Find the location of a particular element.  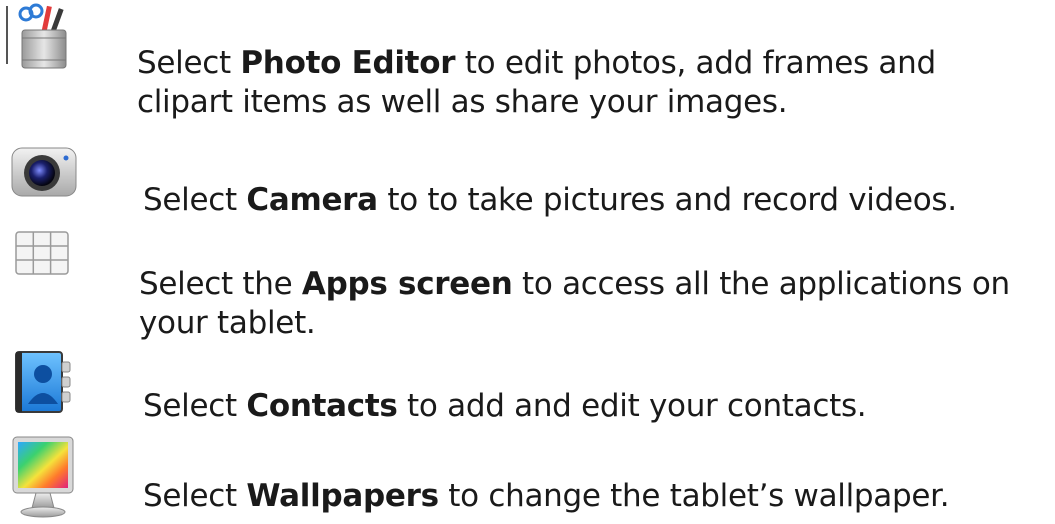

apps-grid-icon is located at coordinates (42, 253).